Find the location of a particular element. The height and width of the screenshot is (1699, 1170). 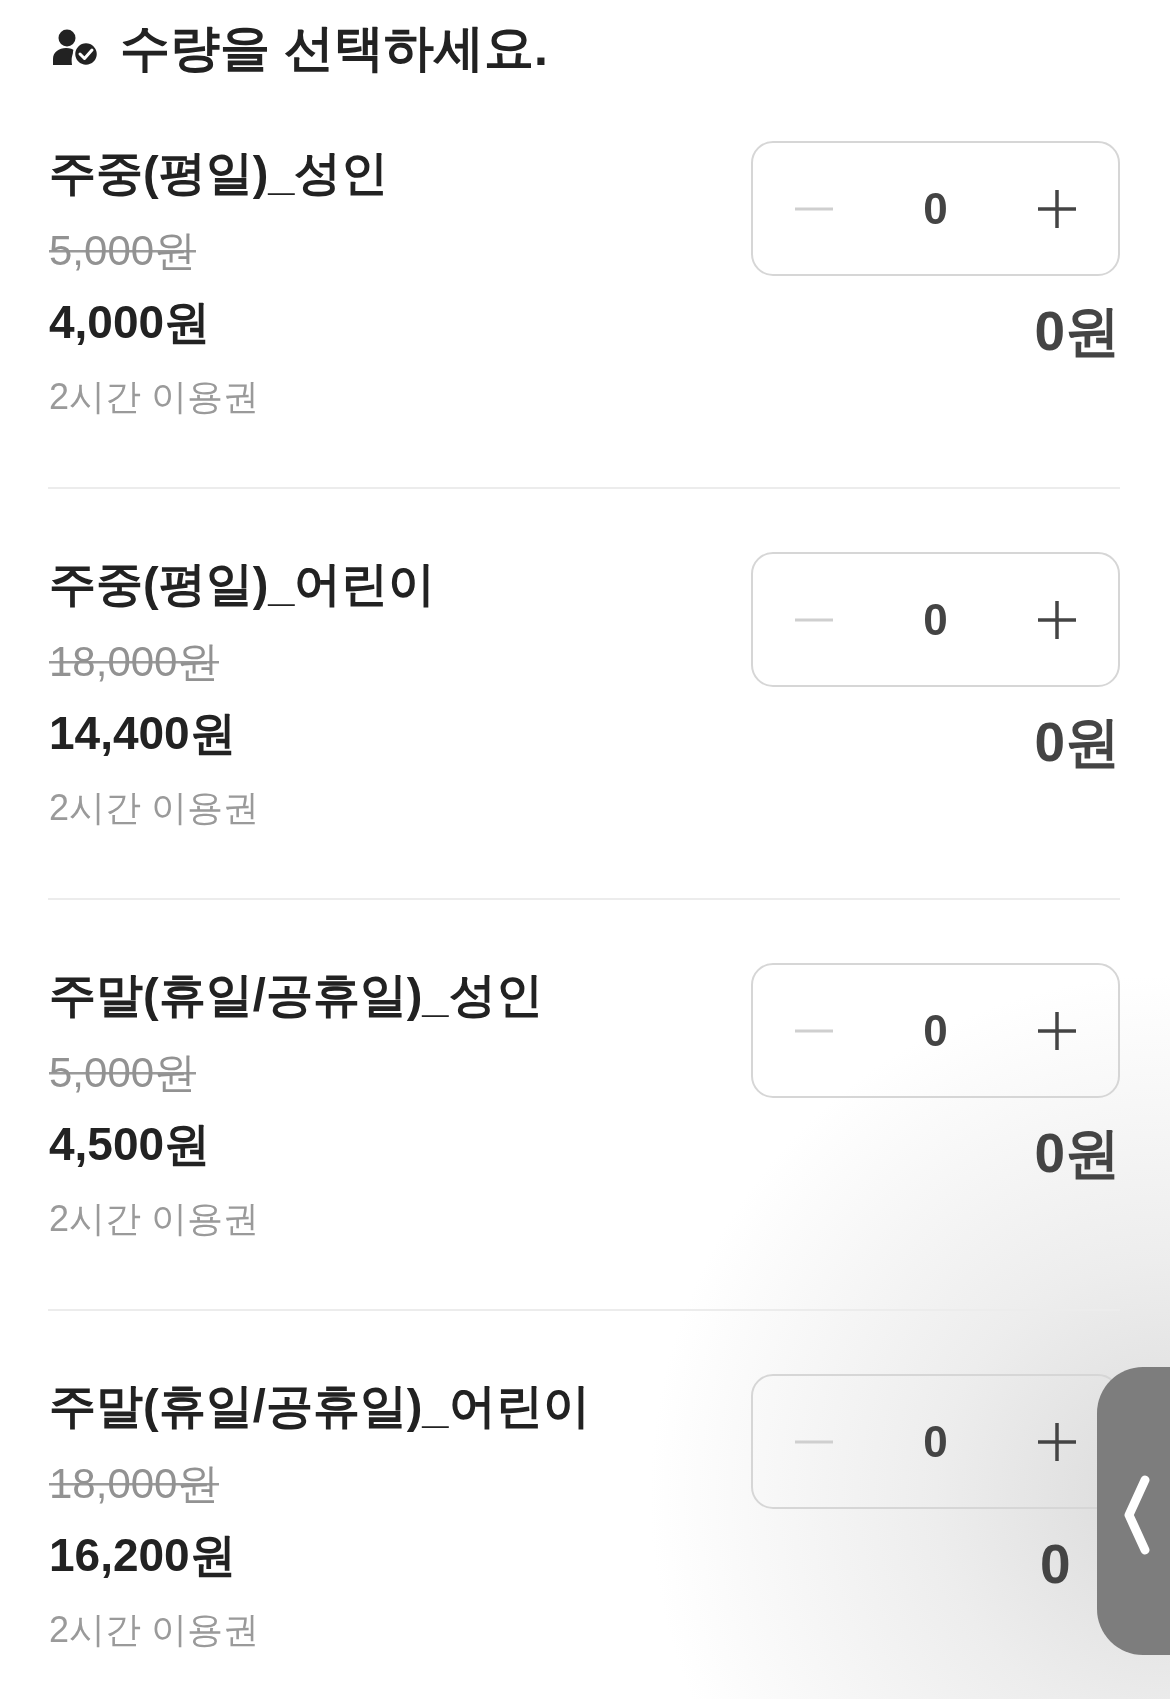

subtotal-price: 0 is located at coordinates (1055, 1564).